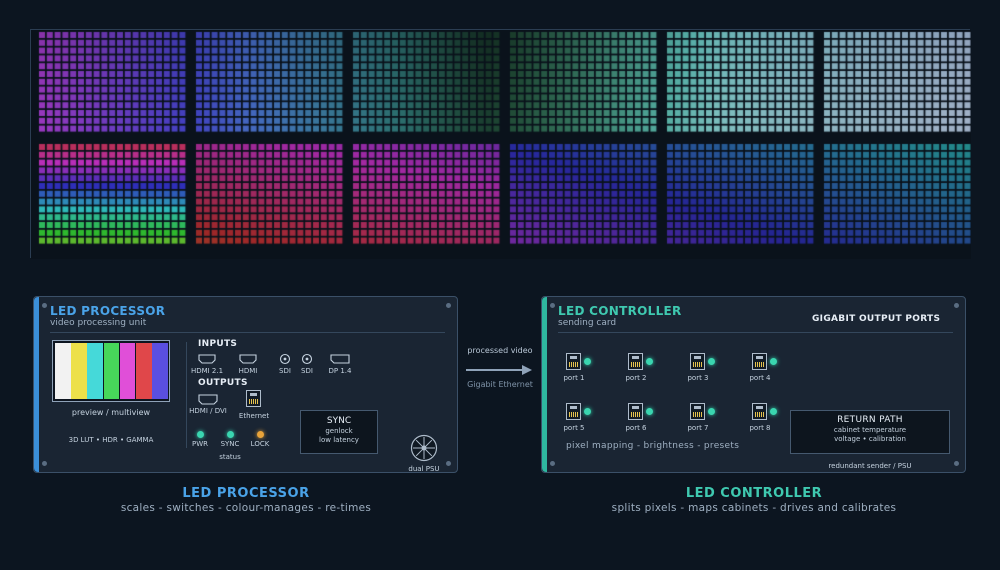 The image size is (1000, 570). Describe the element at coordinates (307, 371) in the screenshot. I see `input-label: SDI` at that location.